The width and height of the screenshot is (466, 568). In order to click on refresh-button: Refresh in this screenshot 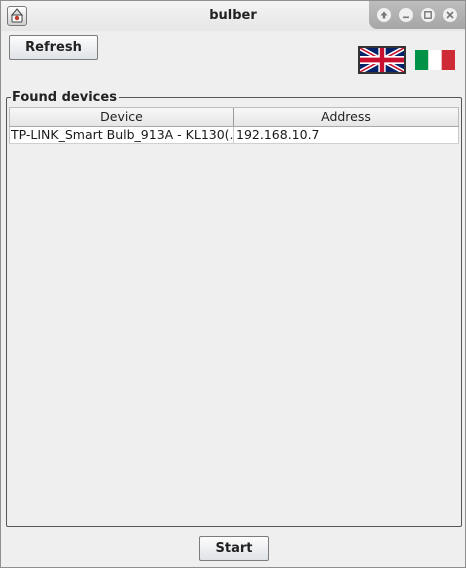, I will do `click(53, 47)`.